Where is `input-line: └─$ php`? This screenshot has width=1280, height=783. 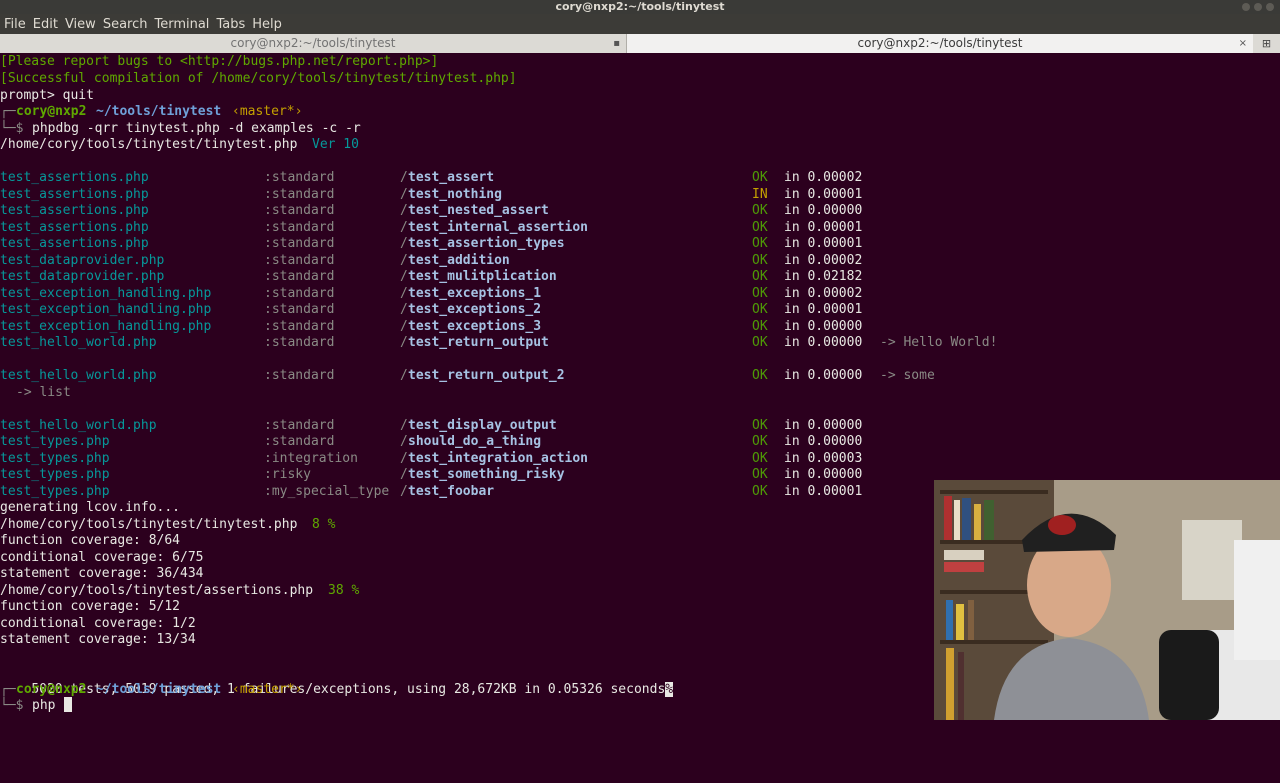 input-line: └─$ php is located at coordinates (36, 705).